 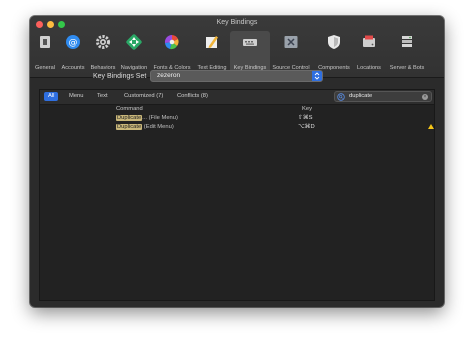 What do you see at coordinates (407, 41) in the screenshot?
I see `server-icon` at bounding box center [407, 41].